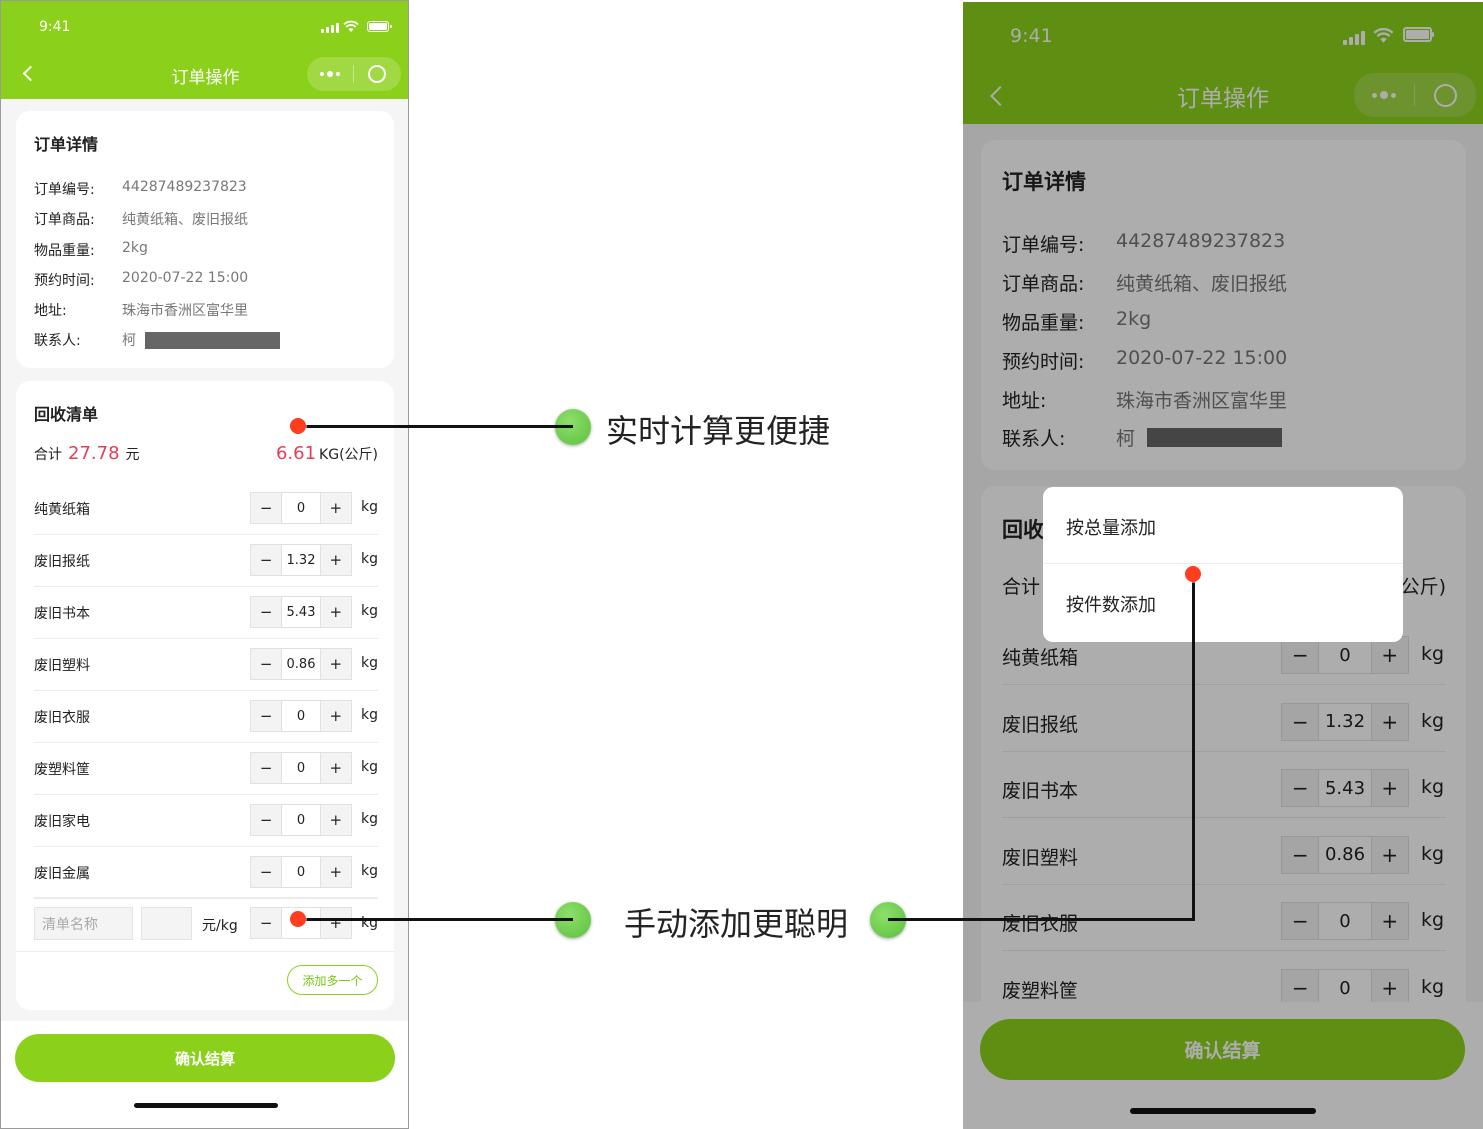 The image size is (1483, 1129). Describe the element at coordinates (62, 874) in the screenshot. I see `item-name: 废旧金属` at that location.